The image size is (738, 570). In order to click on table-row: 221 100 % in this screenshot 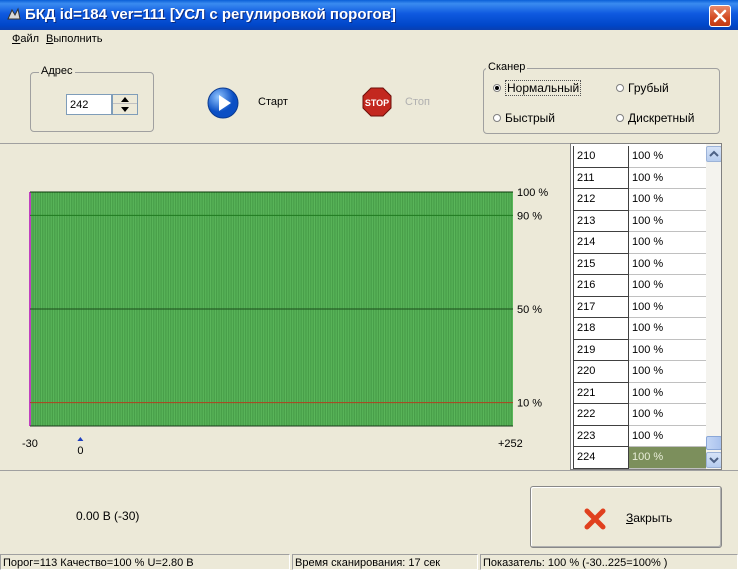, I will do `click(640, 393)`.